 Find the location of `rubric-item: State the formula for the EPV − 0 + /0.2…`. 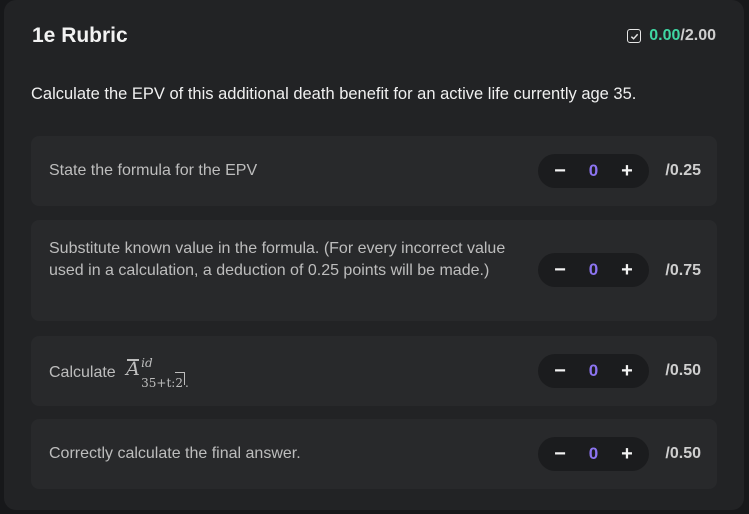

rubric-item: State the formula for the EPV − 0 + /0.2… is located at coordinates (374, 171).